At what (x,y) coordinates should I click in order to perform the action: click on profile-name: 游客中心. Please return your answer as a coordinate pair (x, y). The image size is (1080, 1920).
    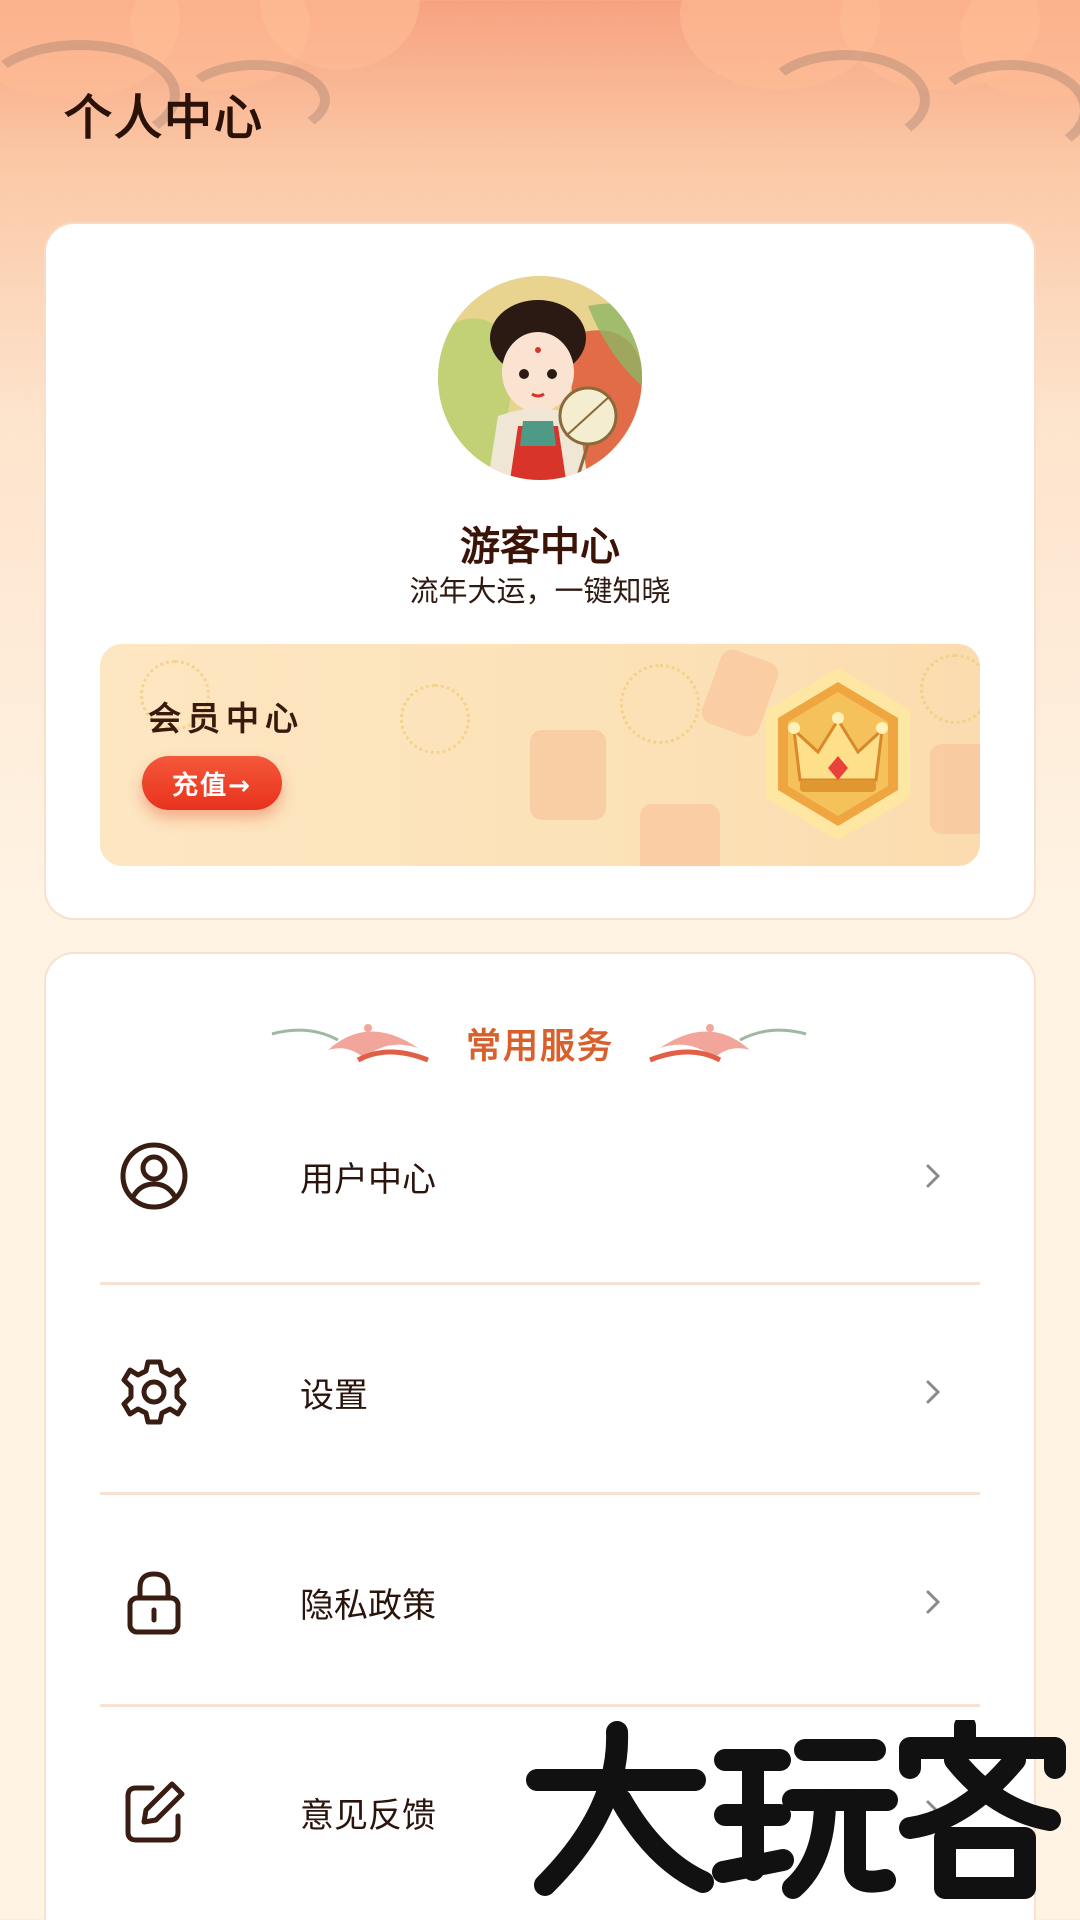
    Looking at the image, I should click on (540, 547).